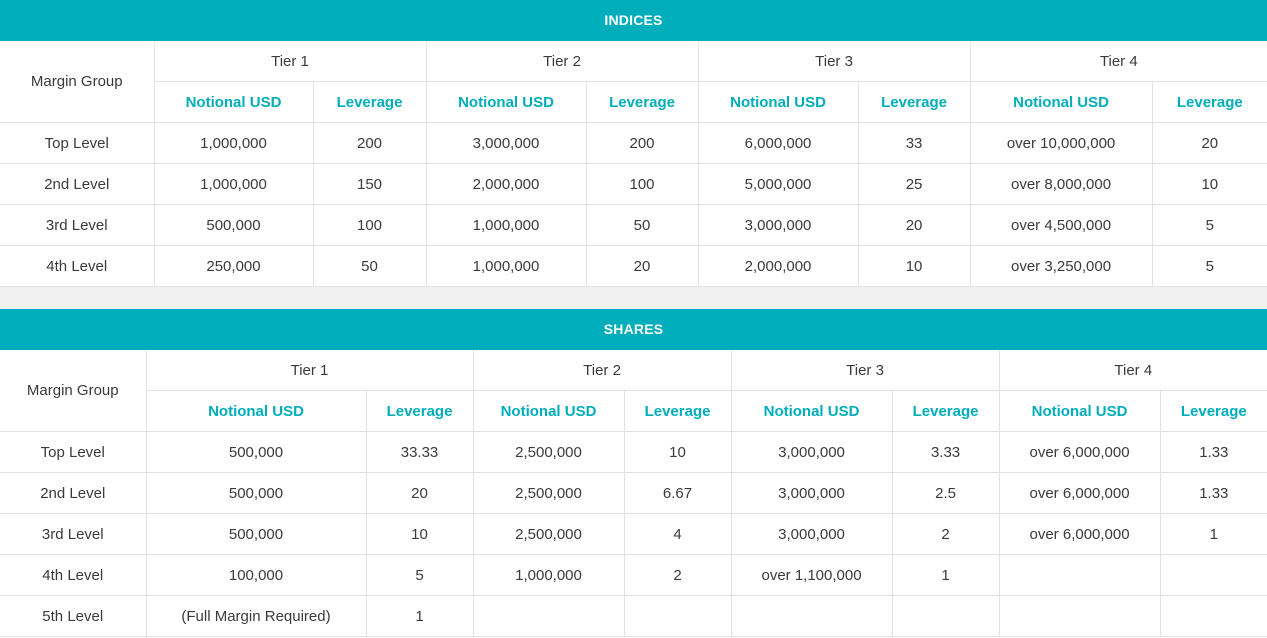  I want to click on indices-tier-header-row: Margin Group Tier 1 Tier 2 Tier 3 Tier 4, so click(633, 82).